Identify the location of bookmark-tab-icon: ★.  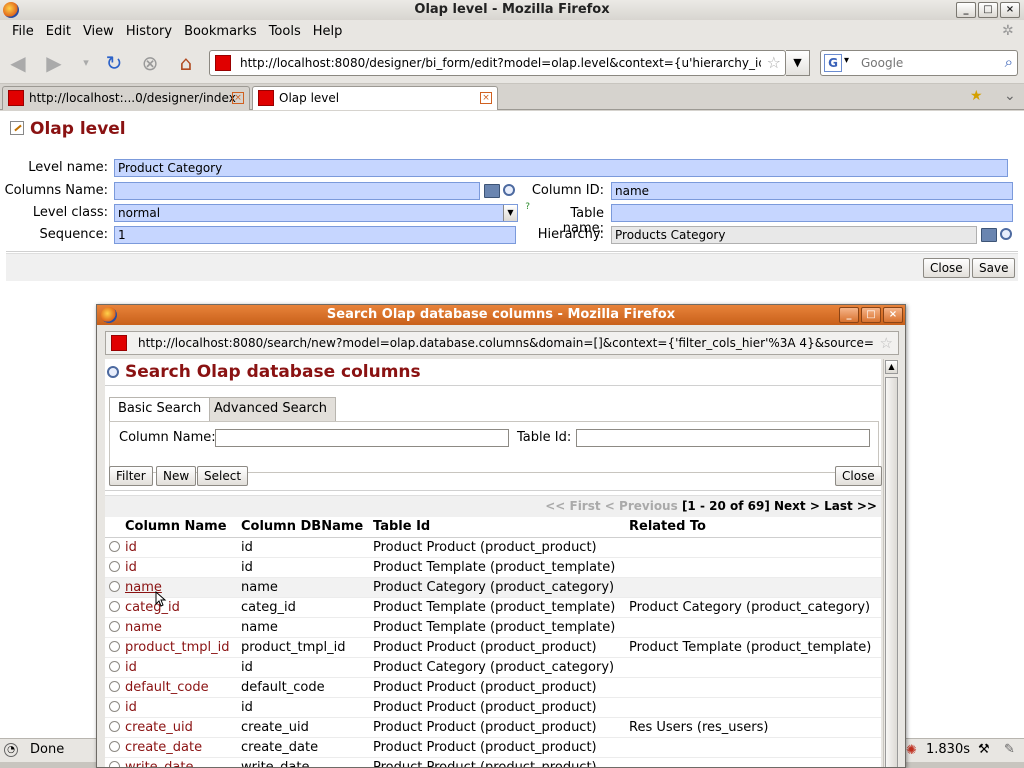
(976, 96).